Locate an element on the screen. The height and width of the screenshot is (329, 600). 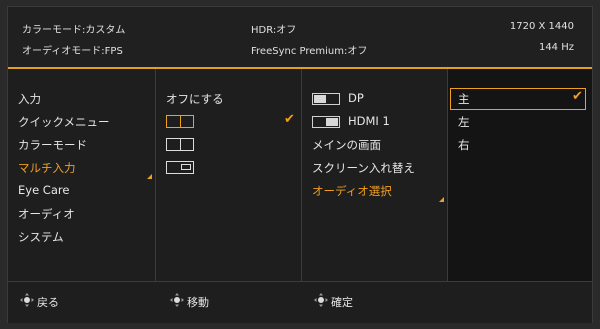
menu-item-input: 入力 is located at coordinates (29, 99).